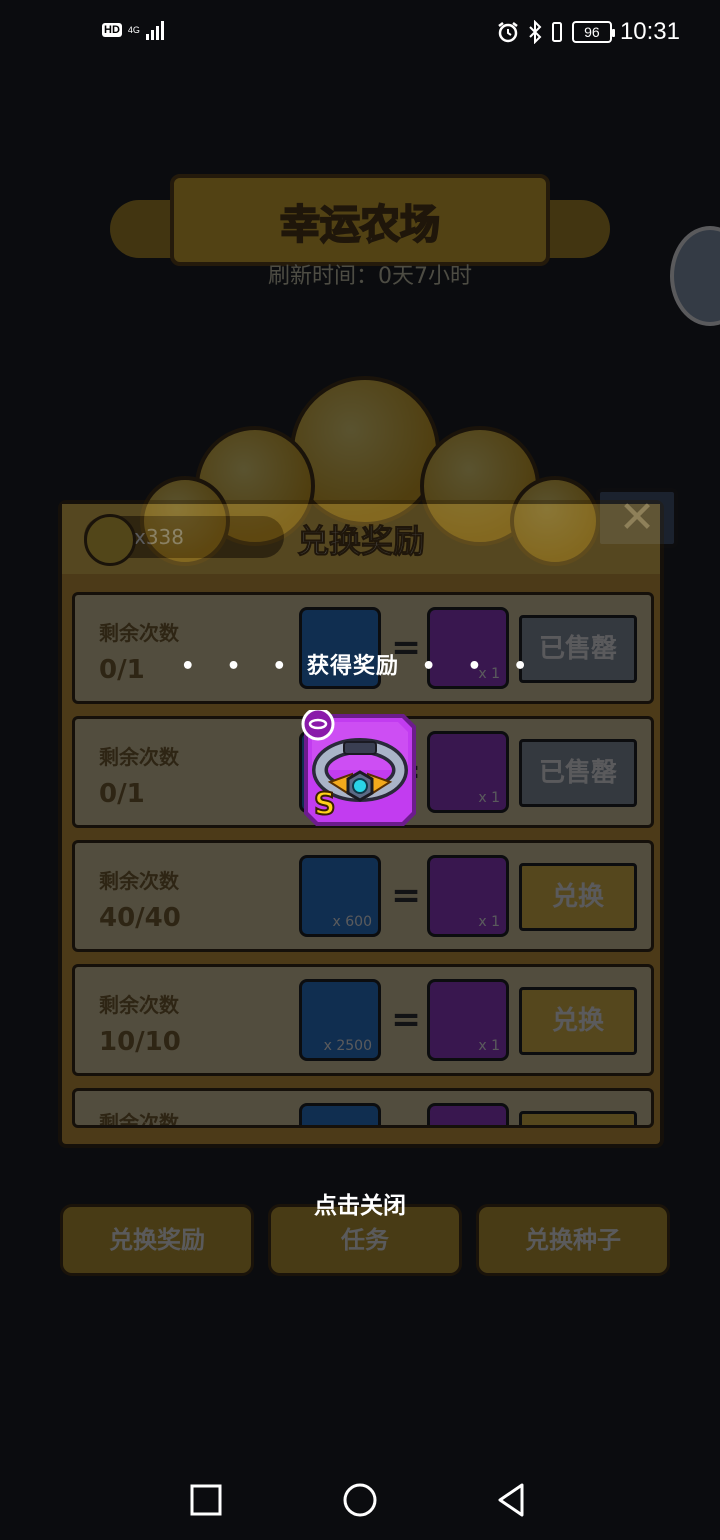 Image resolution: width=720 pixels, height=1540 pixels. I want to click on panel-title: 兑换奖励, so click(360, 541).